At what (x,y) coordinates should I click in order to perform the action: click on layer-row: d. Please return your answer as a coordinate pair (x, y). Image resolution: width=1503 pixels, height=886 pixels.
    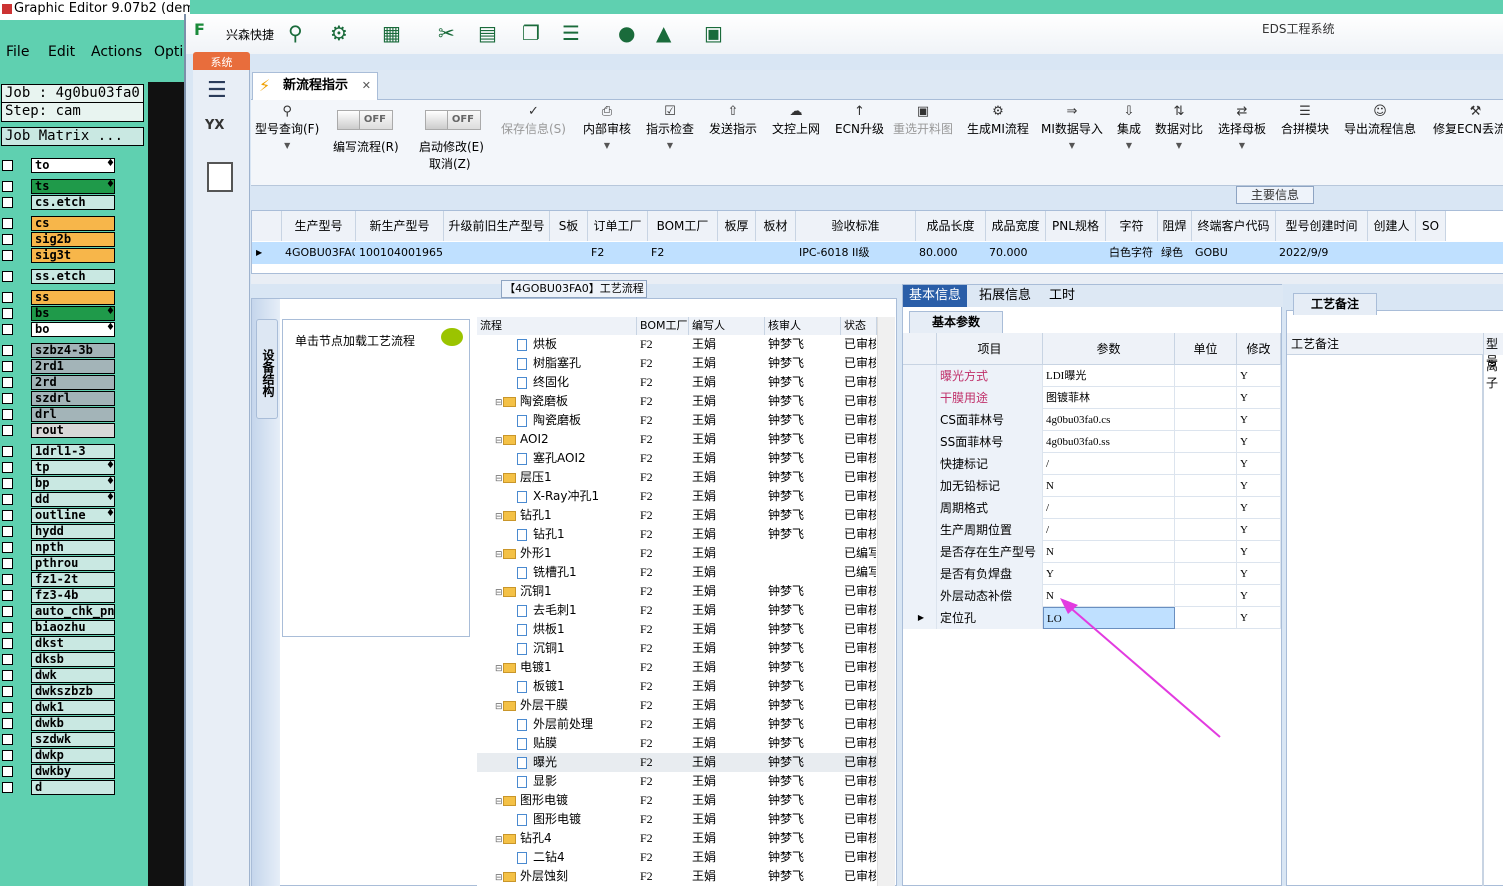
    Looking at the image, I should click on (59, 787).